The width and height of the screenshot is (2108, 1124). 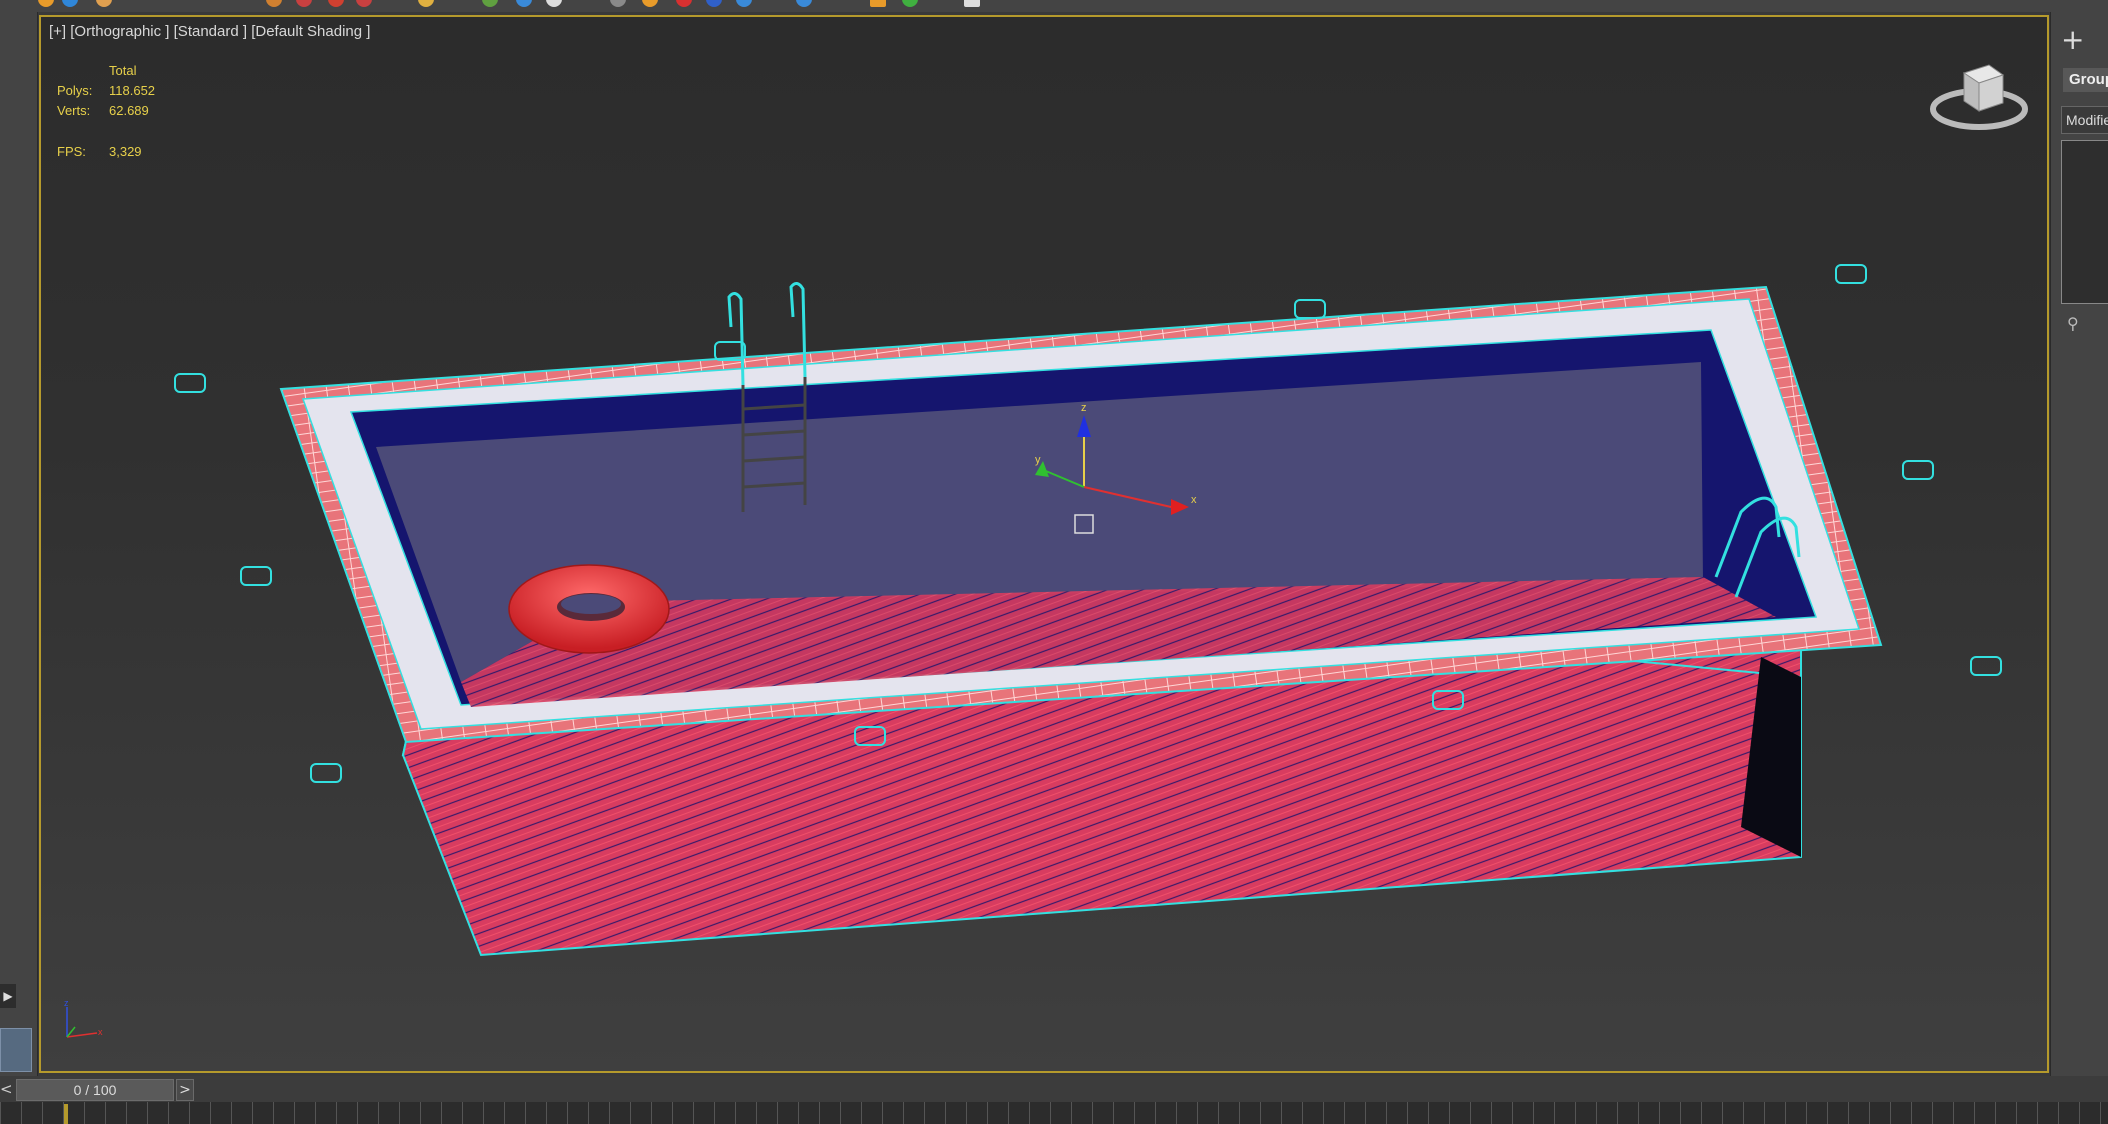 What do you see at coordinates (2084, 120) in the screenshot?
I see `modifier-list-dropdown: Modifie` at bounding box center [2084, 120].